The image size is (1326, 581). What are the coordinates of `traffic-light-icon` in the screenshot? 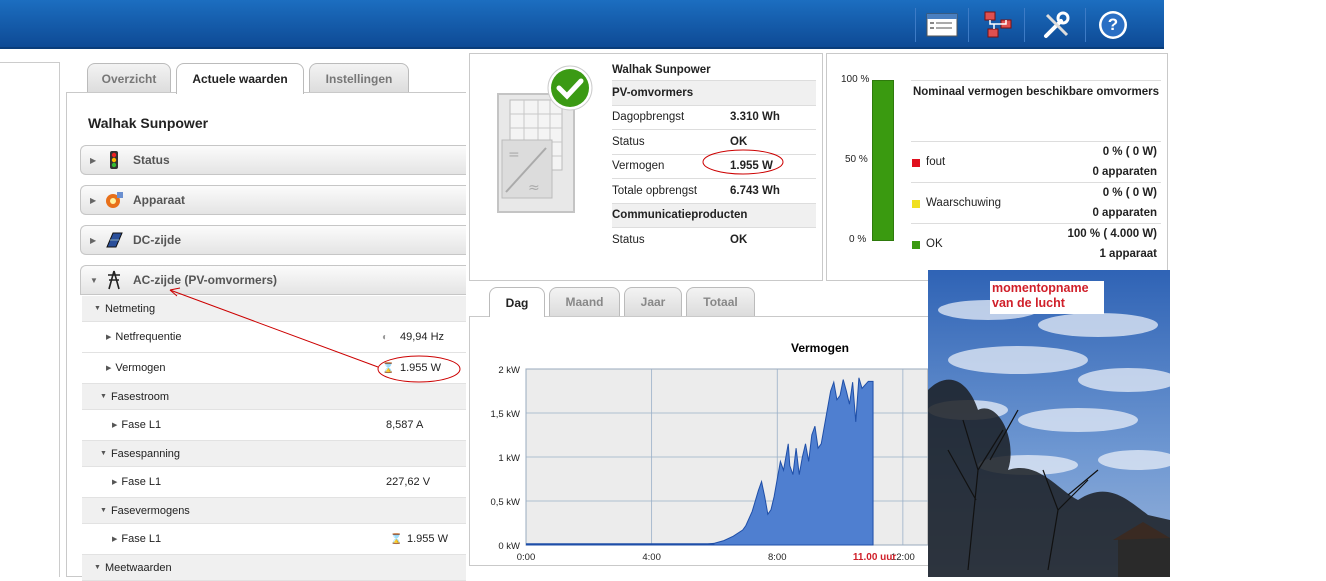 It's located at (114, 160).